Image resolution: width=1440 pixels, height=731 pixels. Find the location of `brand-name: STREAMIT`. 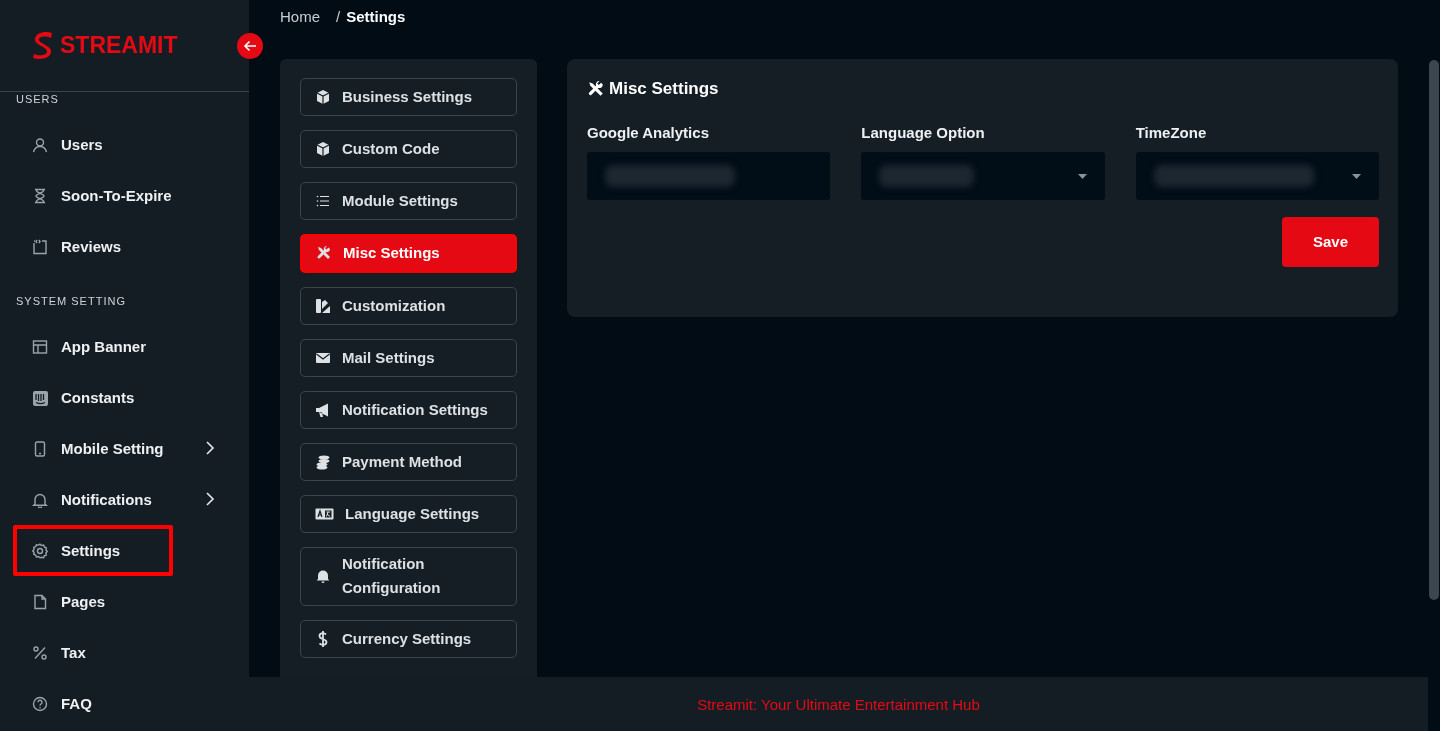

brand-name: STREAMIT is located at coordinates (119, 45).